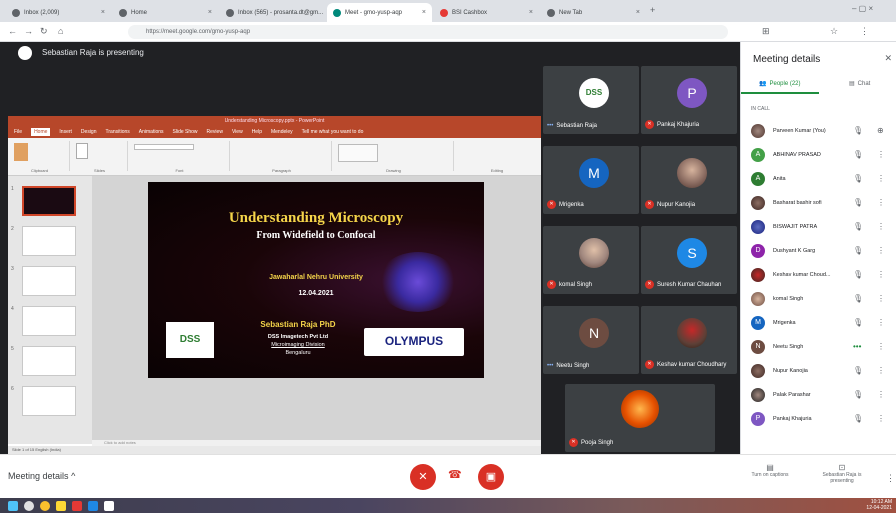 This screenshot has height=513, width=896. I want to click on ribbon-tab: File, so click(18, 132).